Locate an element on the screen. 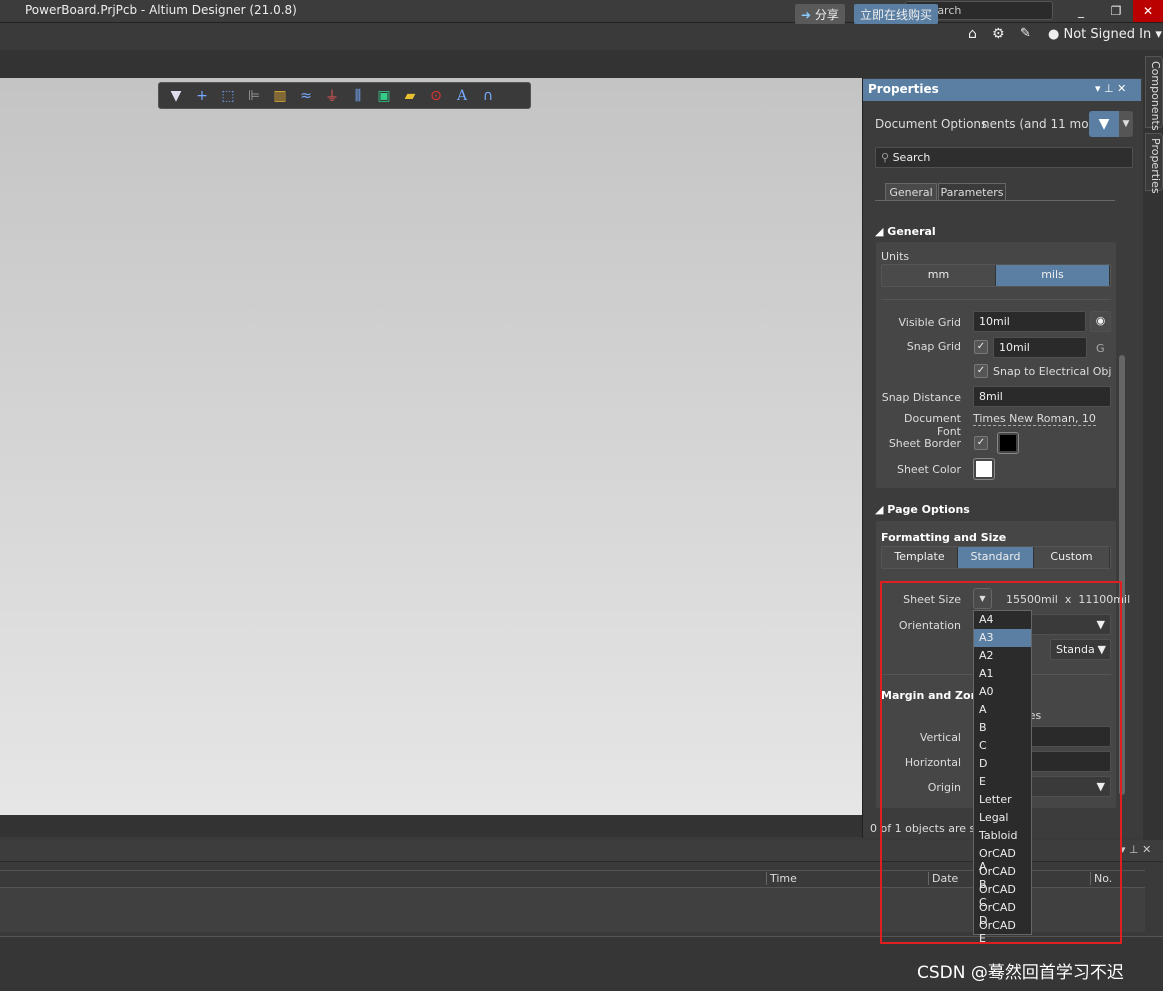 This screenshot has width=1163, height=991. search-icon: ⚲ is located at coordinates (885, 157).